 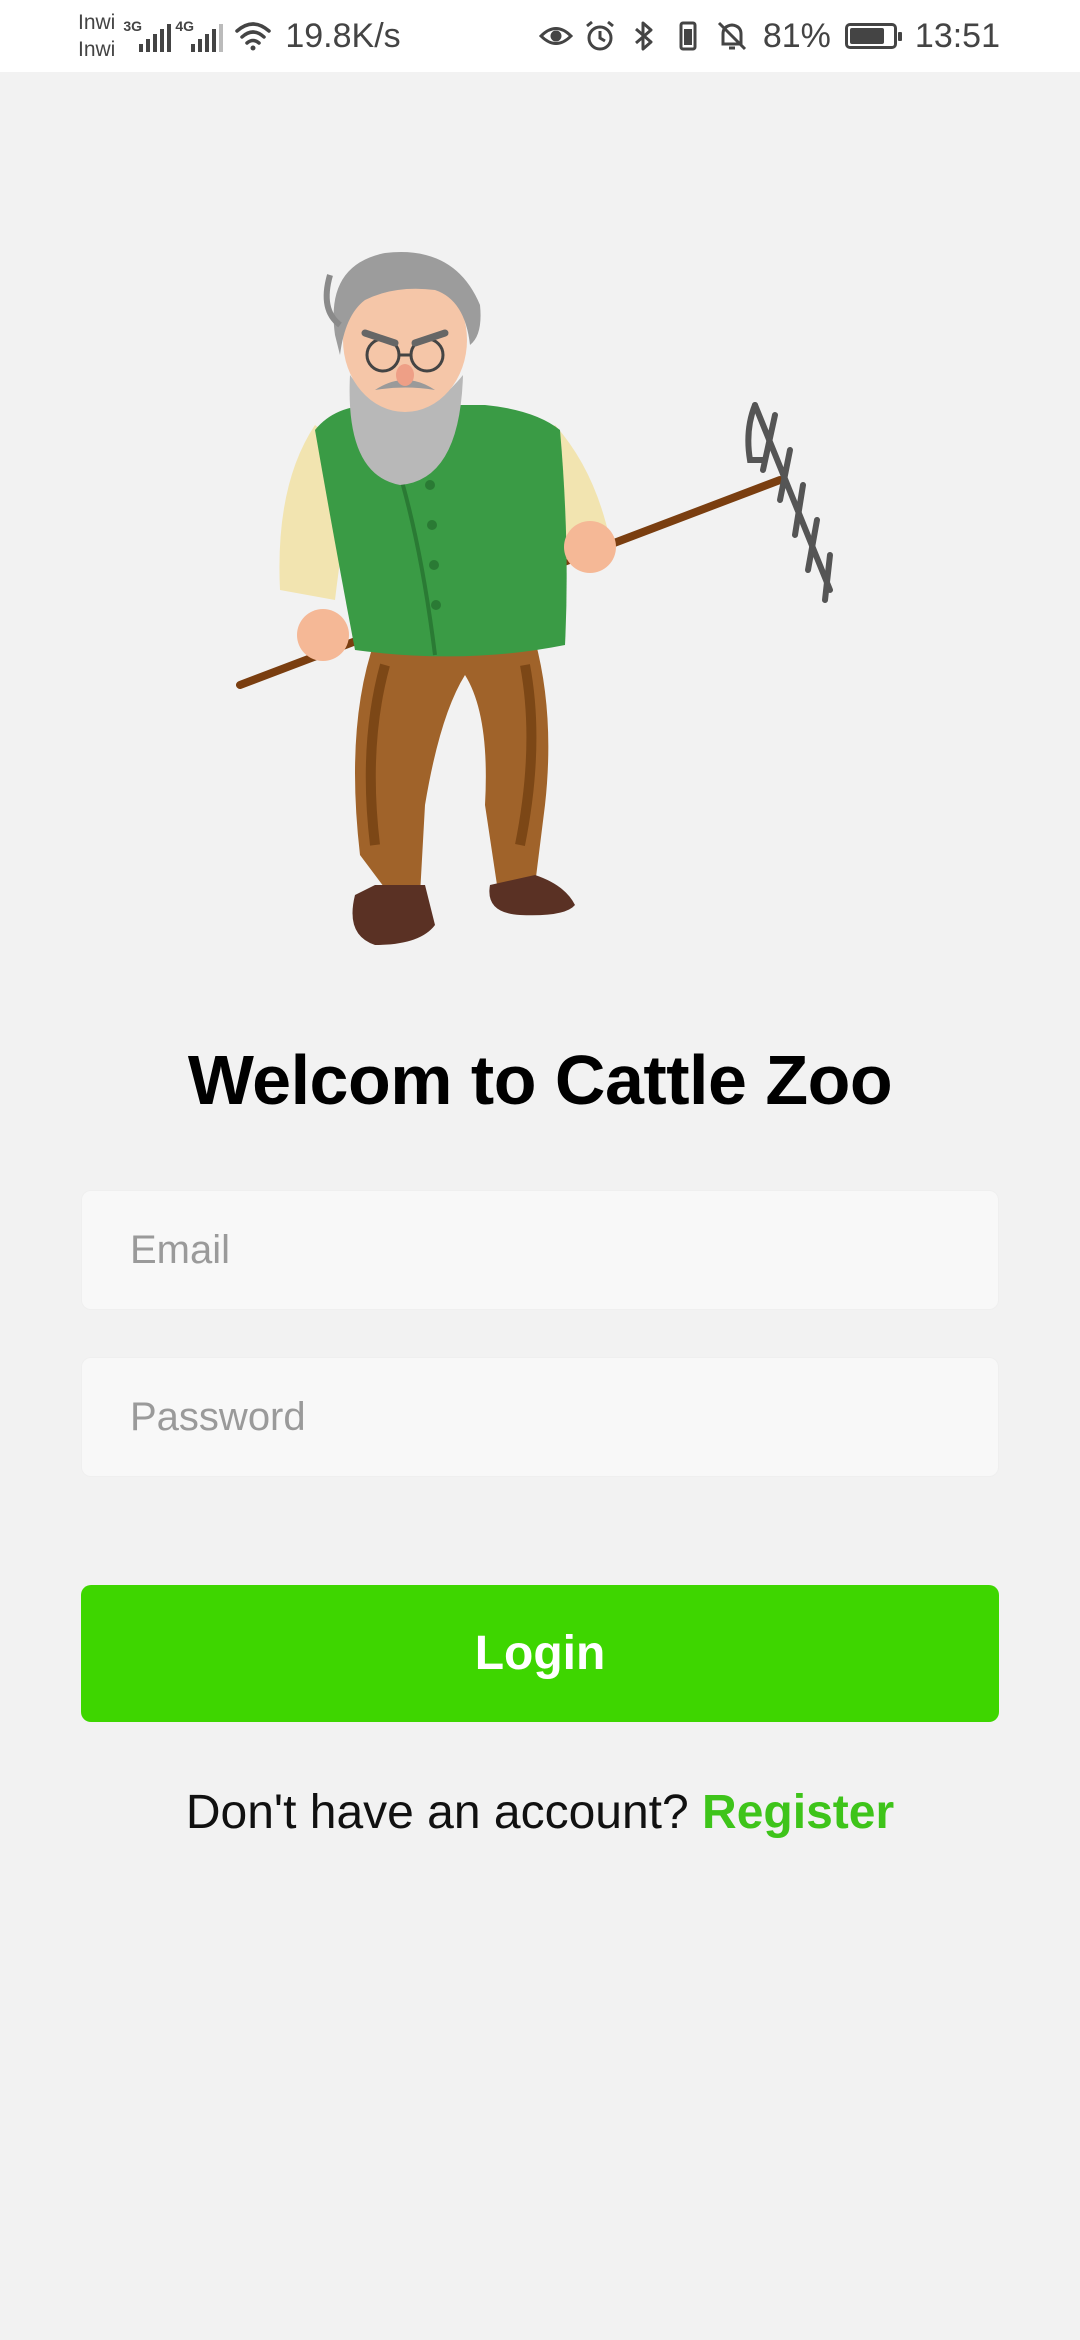 I want to click on signal-icon: 4G, so click(x=199, y=36).